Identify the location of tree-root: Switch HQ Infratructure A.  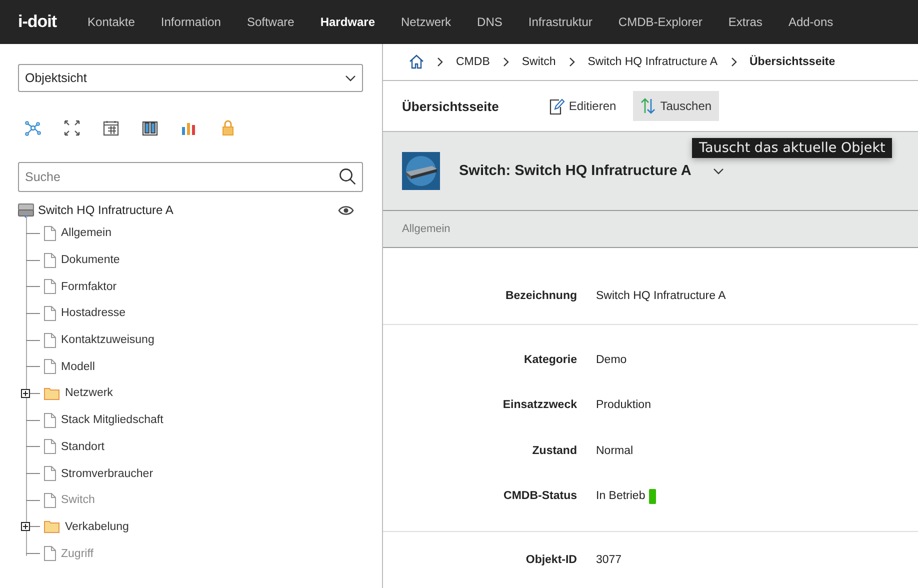
(106, 210).